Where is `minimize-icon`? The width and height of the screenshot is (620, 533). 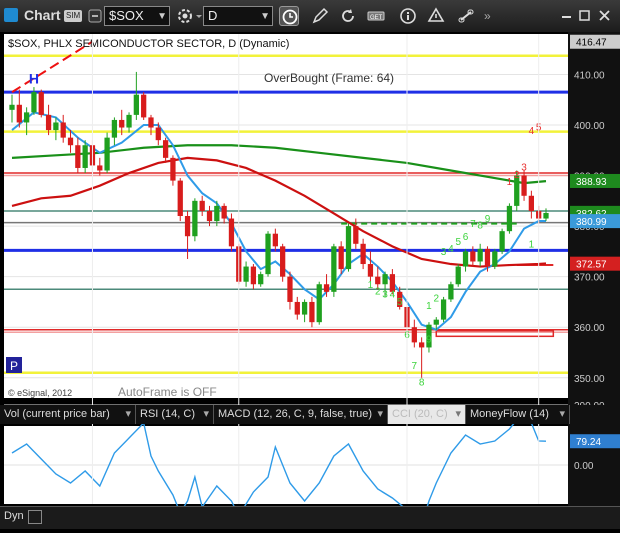
minimize-icon is located at coordinates (567, 16).